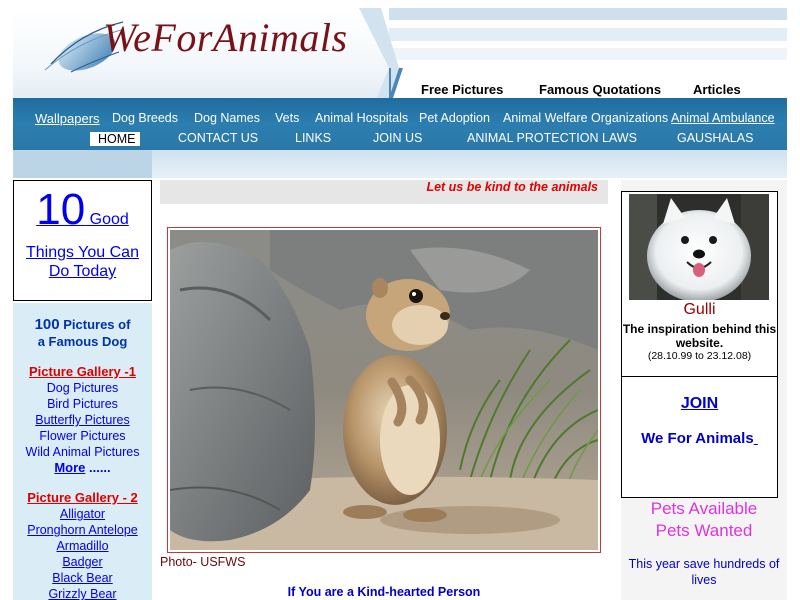 Image resolution: width=800 pixels, height=600 pixels. What do you see at coordinates (384, 192) in the screenshot?
I see `tagline-bar: Let us be kind to the animals` at bounding box center [384, 192].